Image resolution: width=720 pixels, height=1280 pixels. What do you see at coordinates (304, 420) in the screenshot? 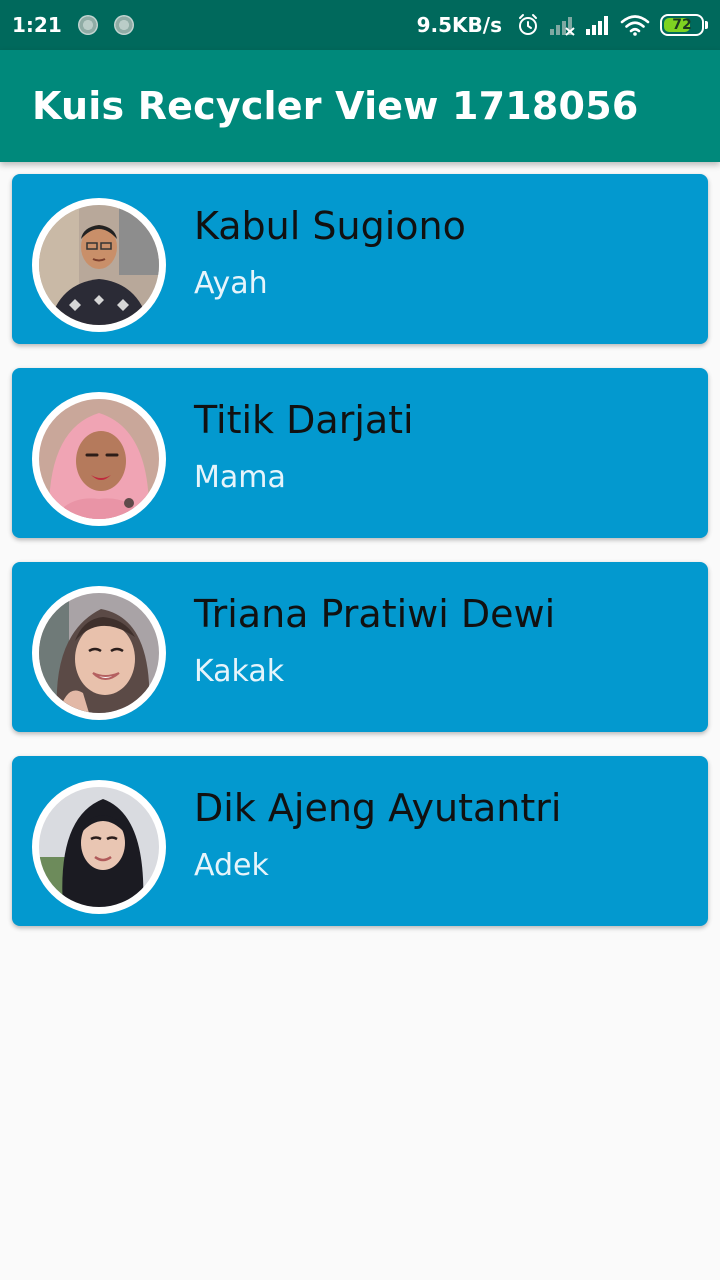
I see `contact-name: Titik Darjati` at bounding box center [304, 420].